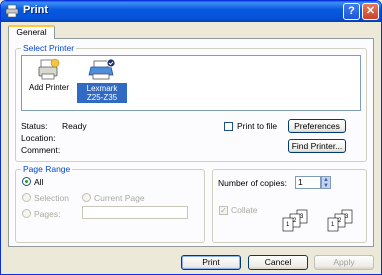  What do you see at coordinates (26, 197) in the screenshot?
I see `selection-radio` at bounding box center [26, 197].